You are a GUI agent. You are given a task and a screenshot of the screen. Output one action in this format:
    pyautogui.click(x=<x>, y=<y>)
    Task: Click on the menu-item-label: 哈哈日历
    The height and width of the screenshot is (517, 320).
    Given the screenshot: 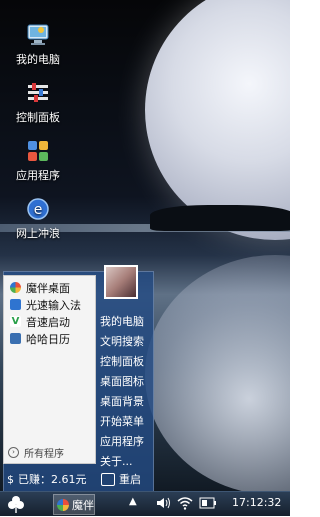 What is the action you would take?
    pyautogui.click(x=48, y=339)
    